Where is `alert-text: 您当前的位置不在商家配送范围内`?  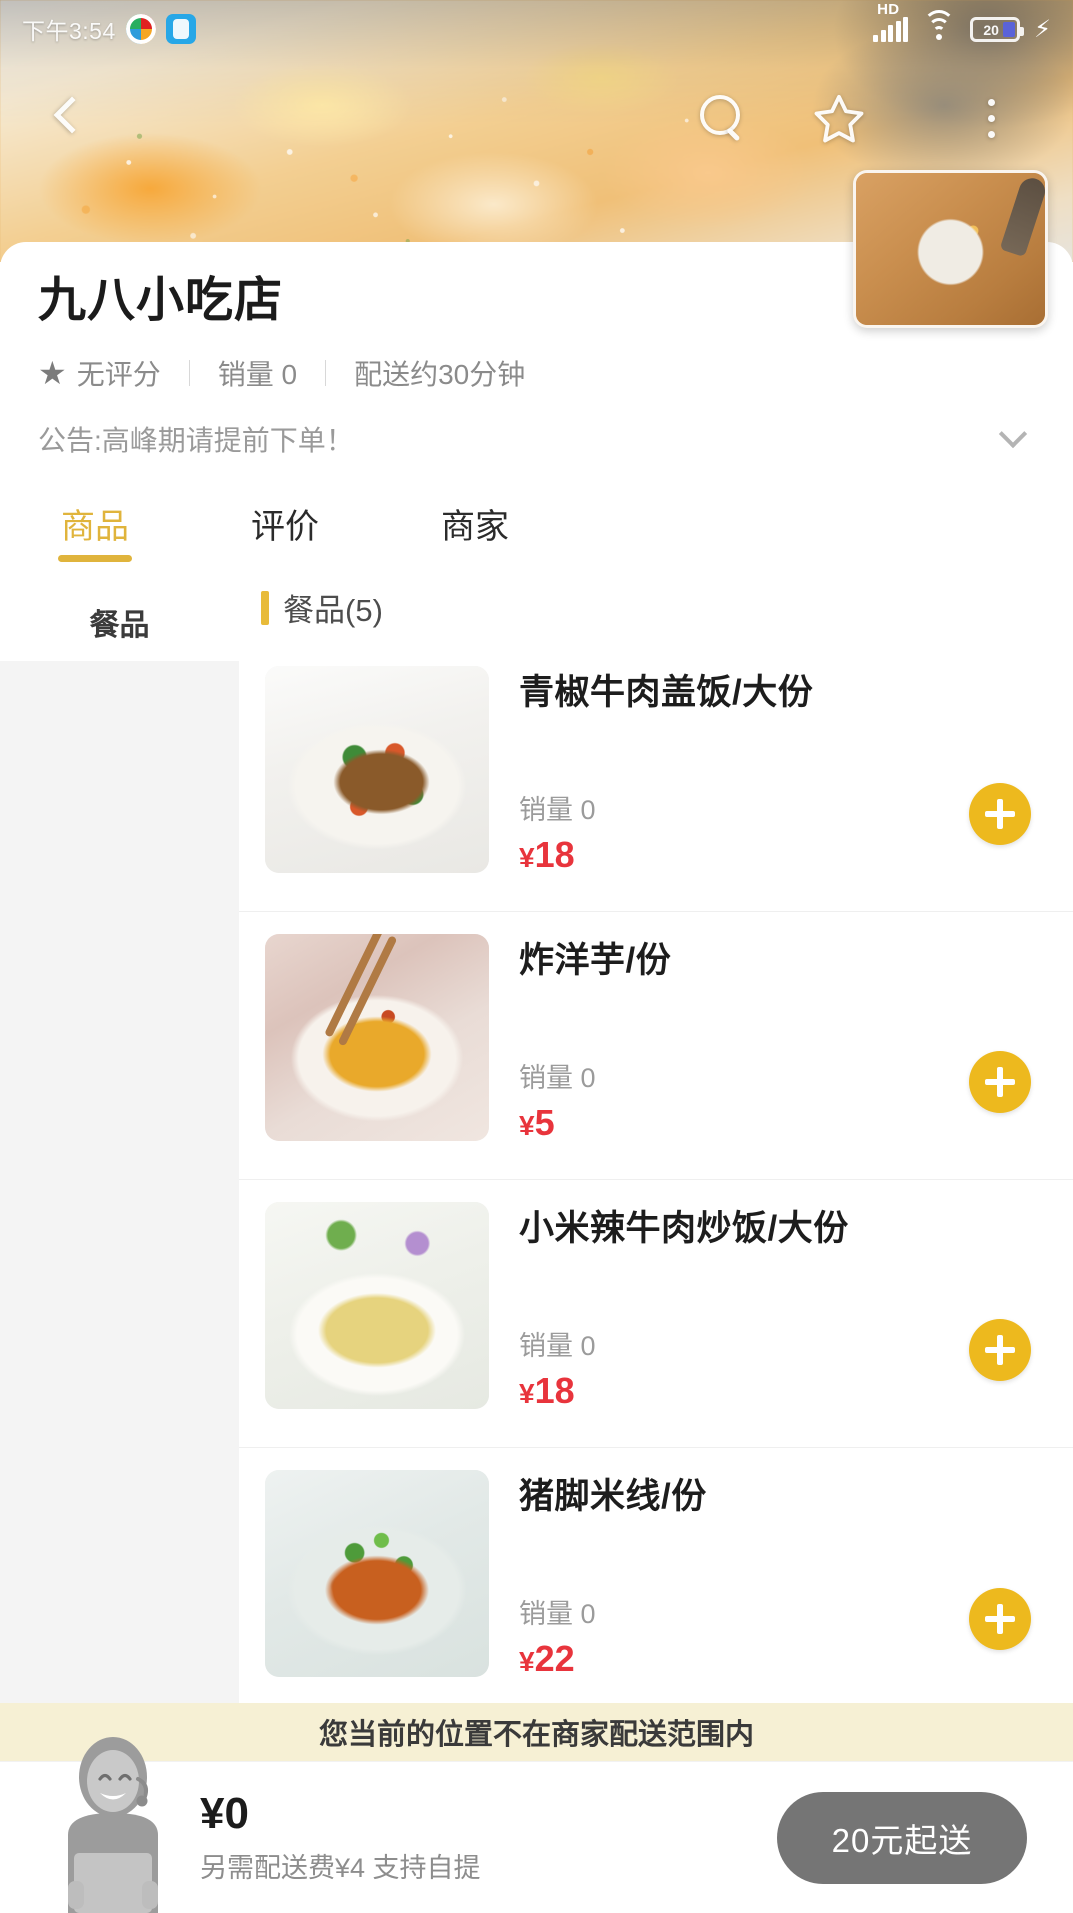
alert-text: 您当前的位置不在商家配送范围内 is located at coordinates (536, 1735).